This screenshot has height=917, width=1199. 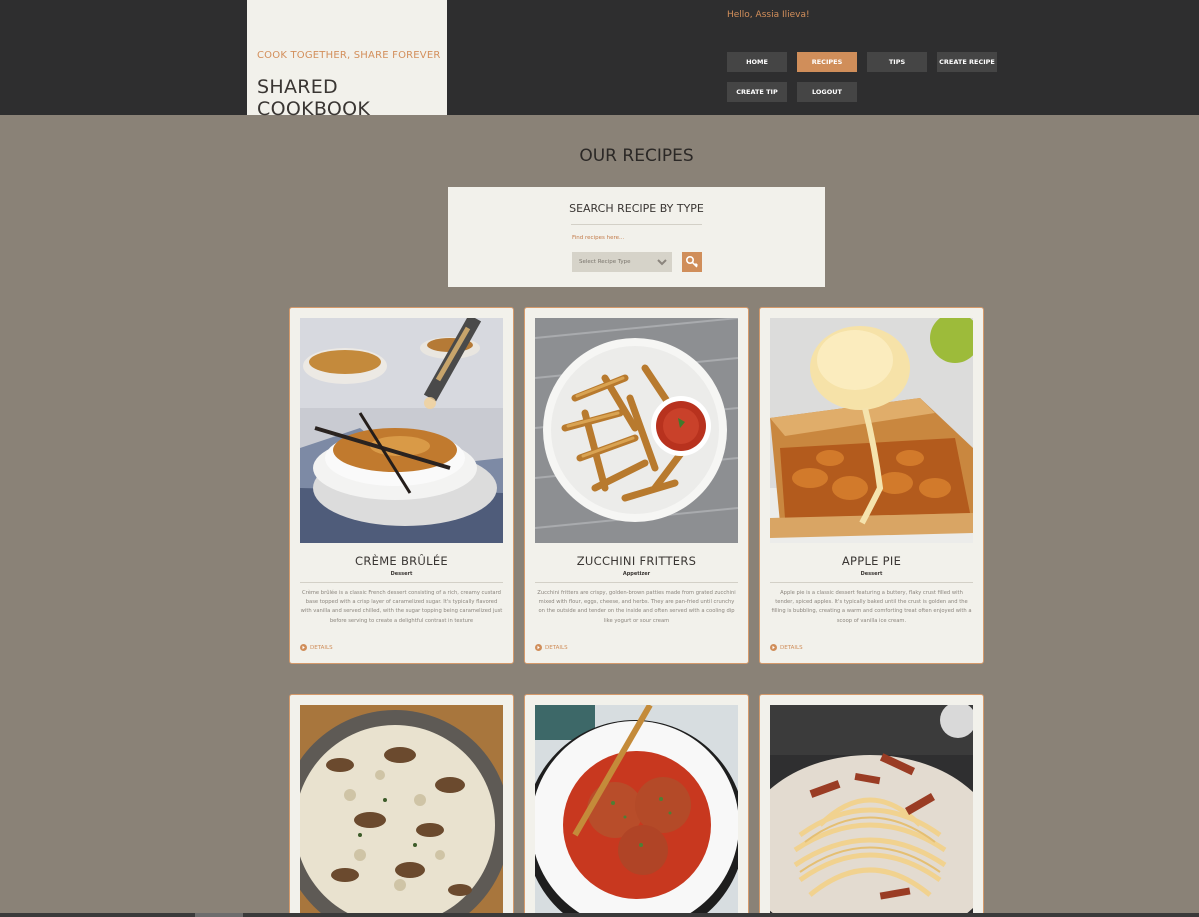 What do you see at coordinates (599, 915) in the screenshot?
I see `horizontal-scrollbar` at bounding box center [599, 915].